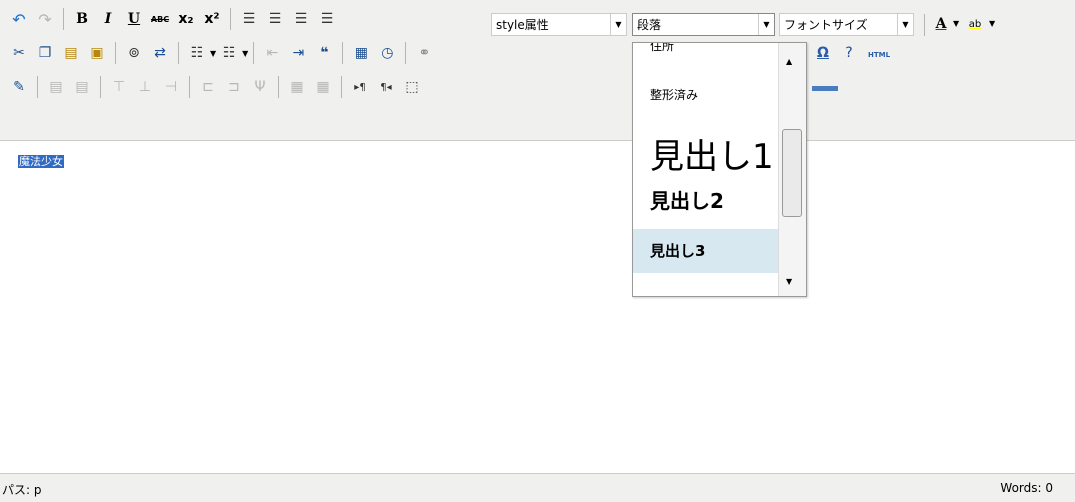 This screenshot has width=1075, height=502. I want to click on binoculars-icon: ⊚, so click(134, 53).